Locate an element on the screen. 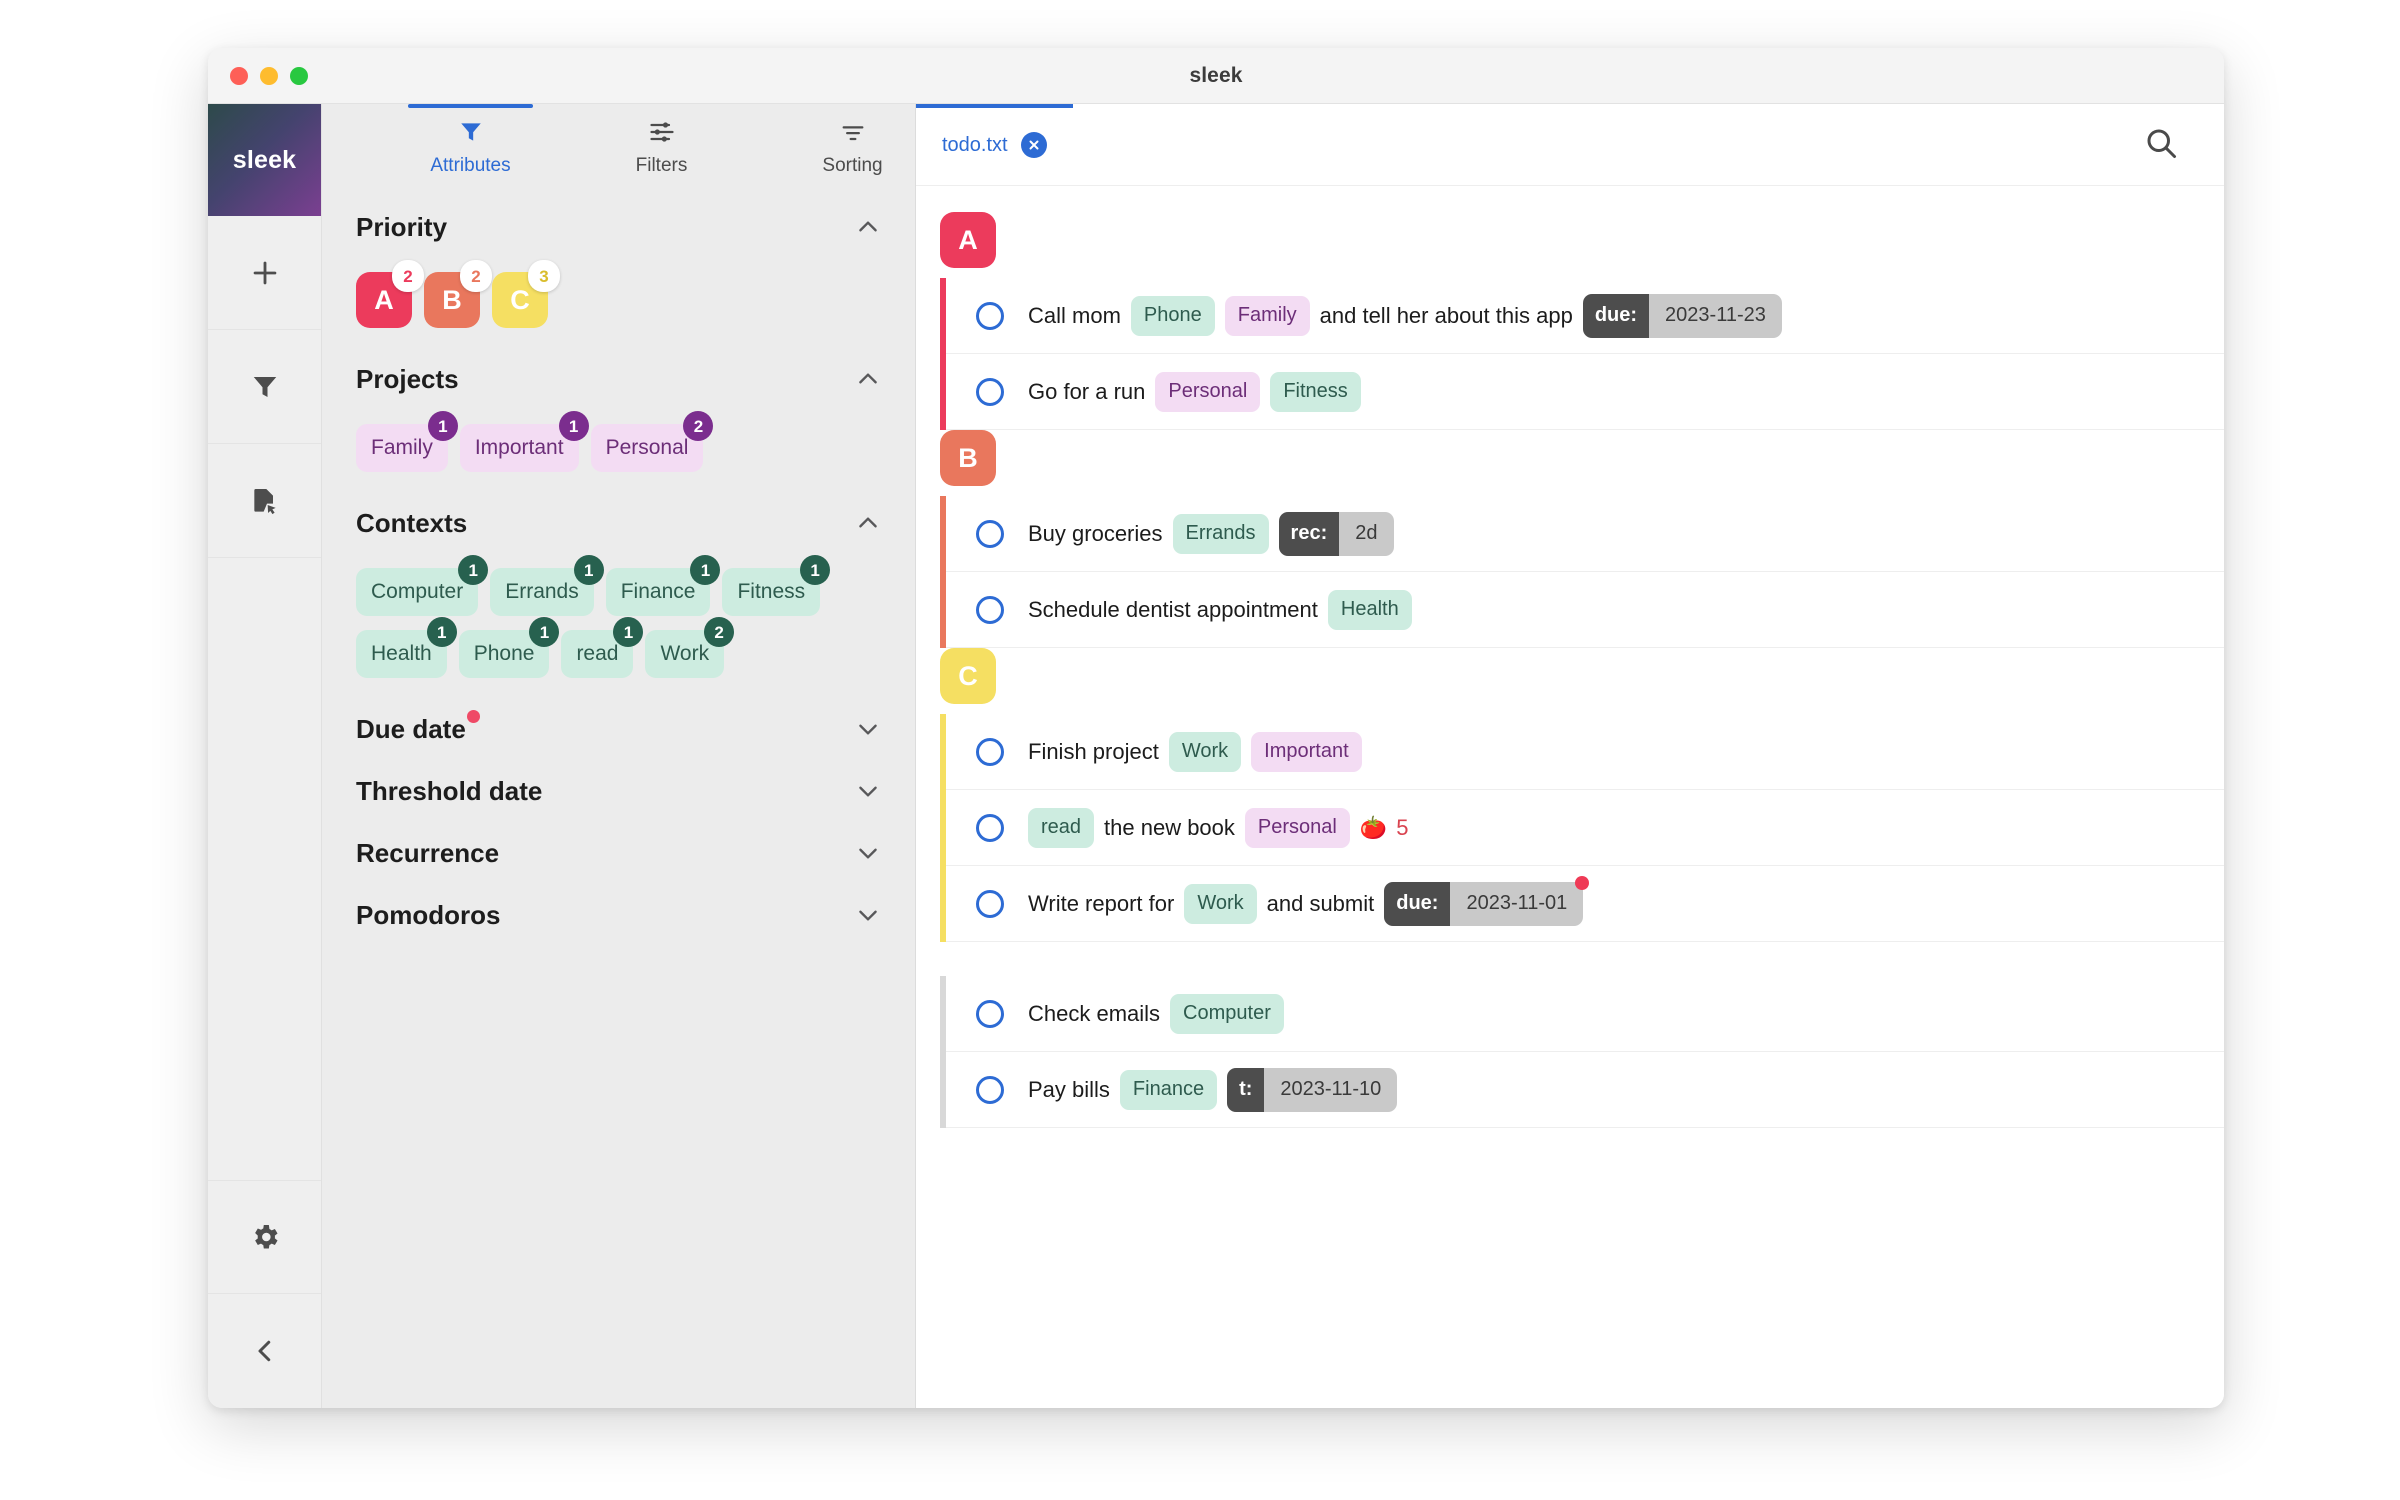 Image resolution: width=2400 pixels, height=1500 pixels. filter-drawer-button is located at coordinates (264, 387).